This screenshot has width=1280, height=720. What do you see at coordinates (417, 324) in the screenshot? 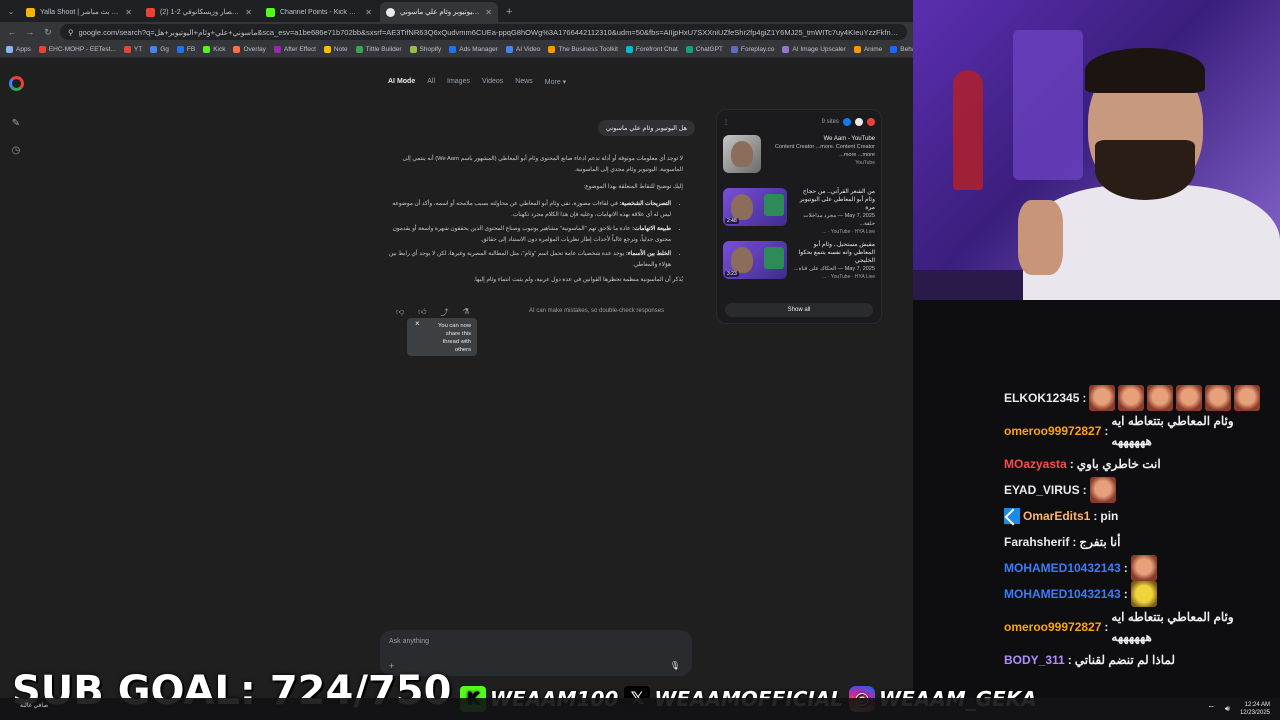
I see `close-icon: ×` at bounding box center [417, 324].